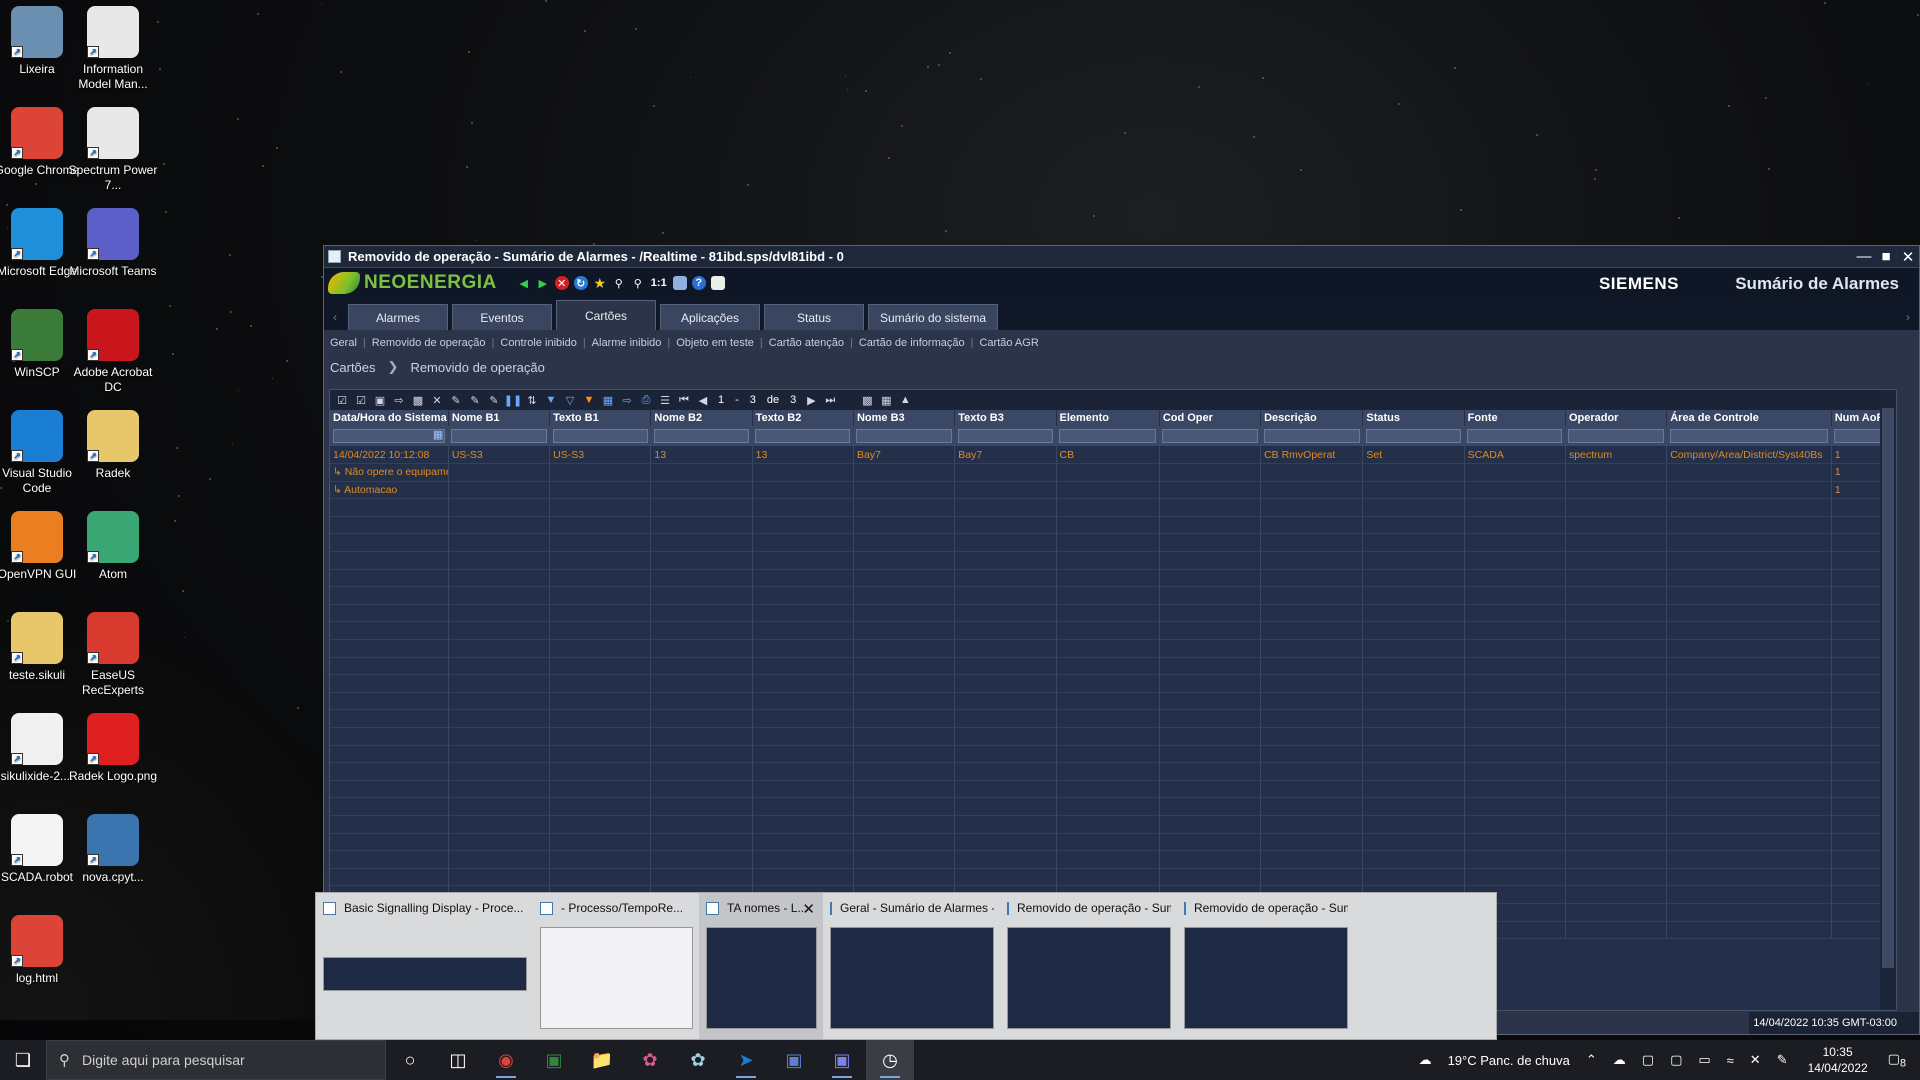 Image resolution: width=1920 pixels, height=1080 pixels. What do you see at coordinates (389, 418) in the screenshot?
I see `column-header: Data/Hora do Sistema` at bounding box center [389, 418].